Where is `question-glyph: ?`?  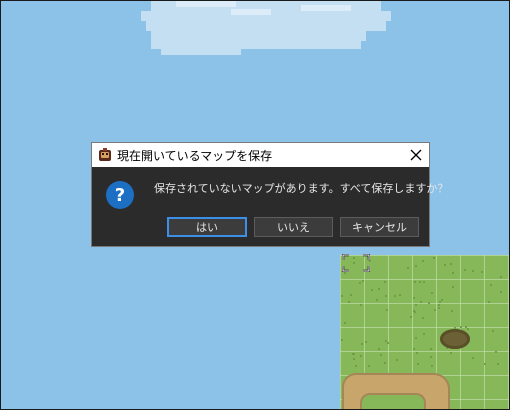
question-glyph: ? is located at coordinates (120, 195).